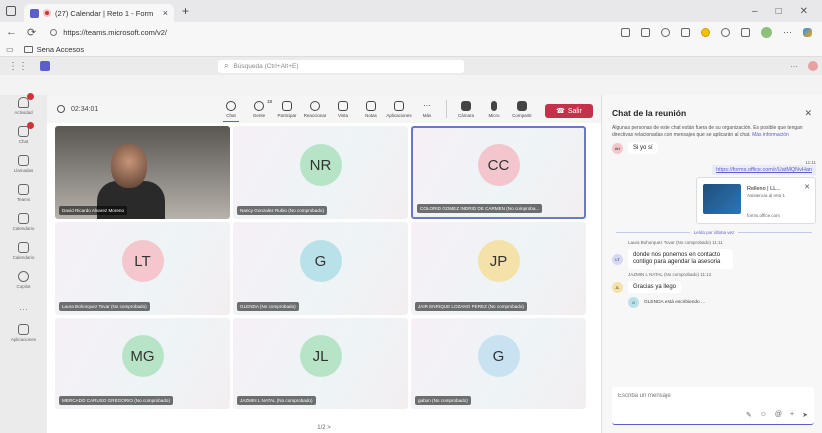 The width and height of the screenshot is (822, 433). What do you see at coordinates (717, 148) in the screenshot?
I see `chat-message: AH Si yo sí` at bounding box center [717, 148].